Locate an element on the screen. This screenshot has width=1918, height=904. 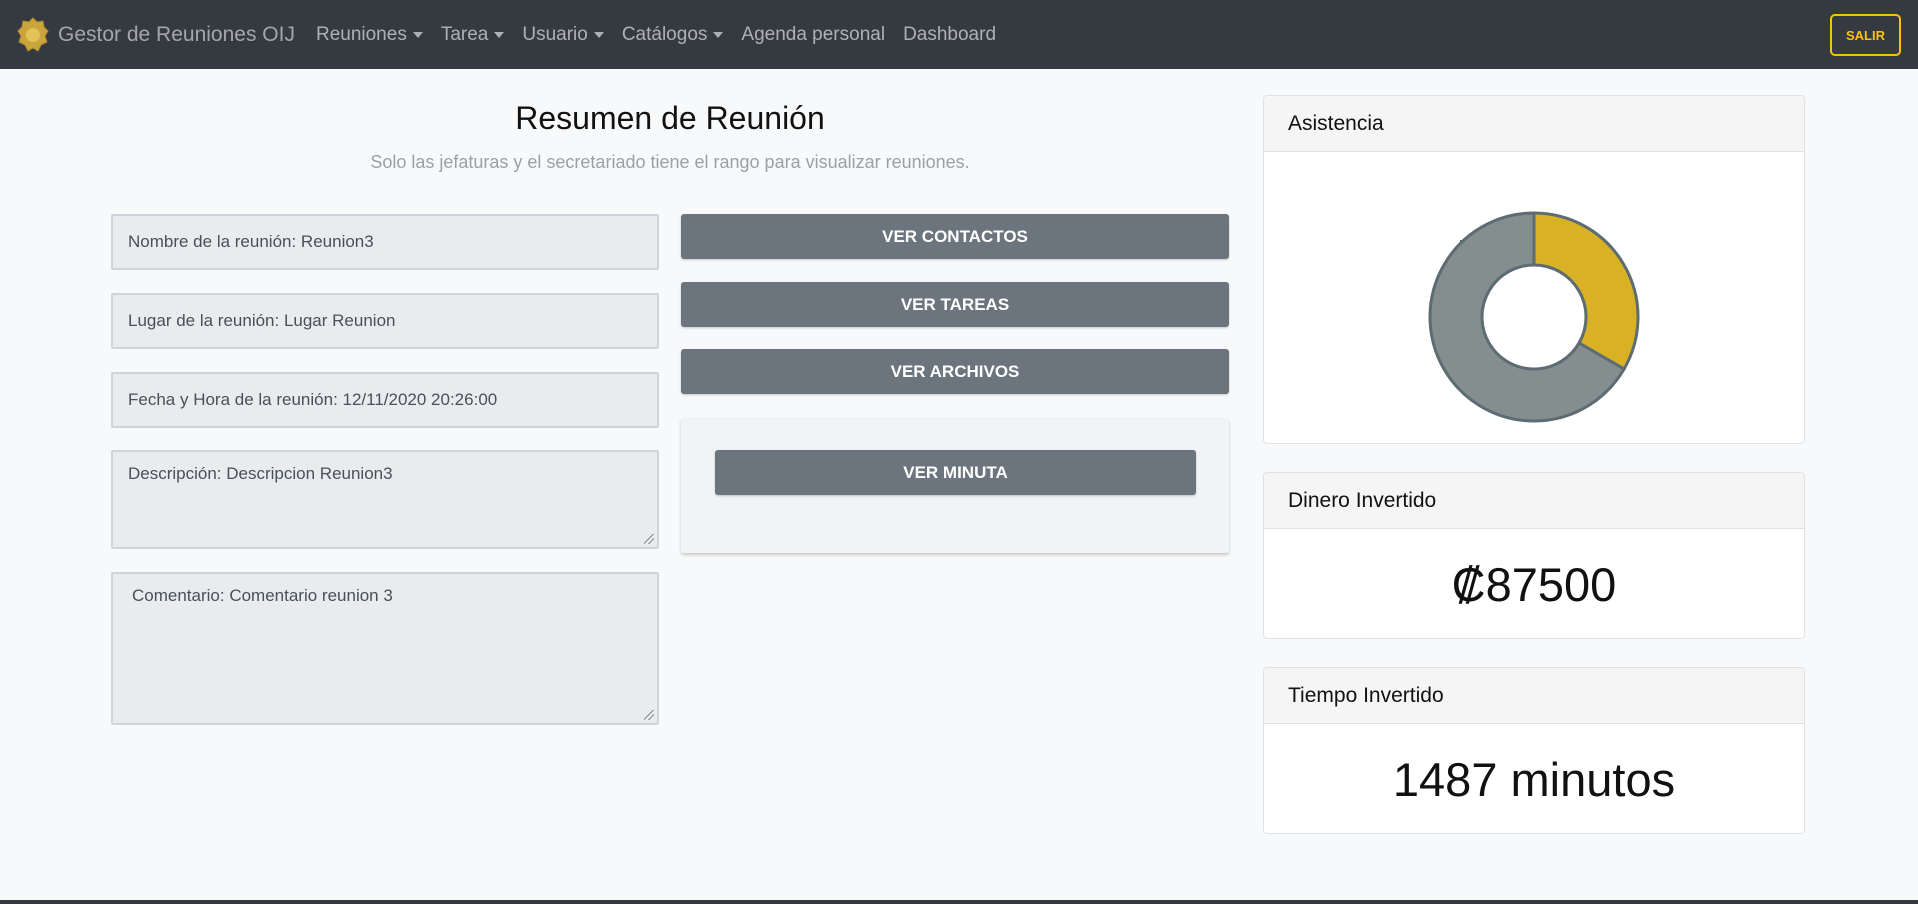
money-card: Dinero Invertido ₡87500 is located at coordinates (1534, 555).